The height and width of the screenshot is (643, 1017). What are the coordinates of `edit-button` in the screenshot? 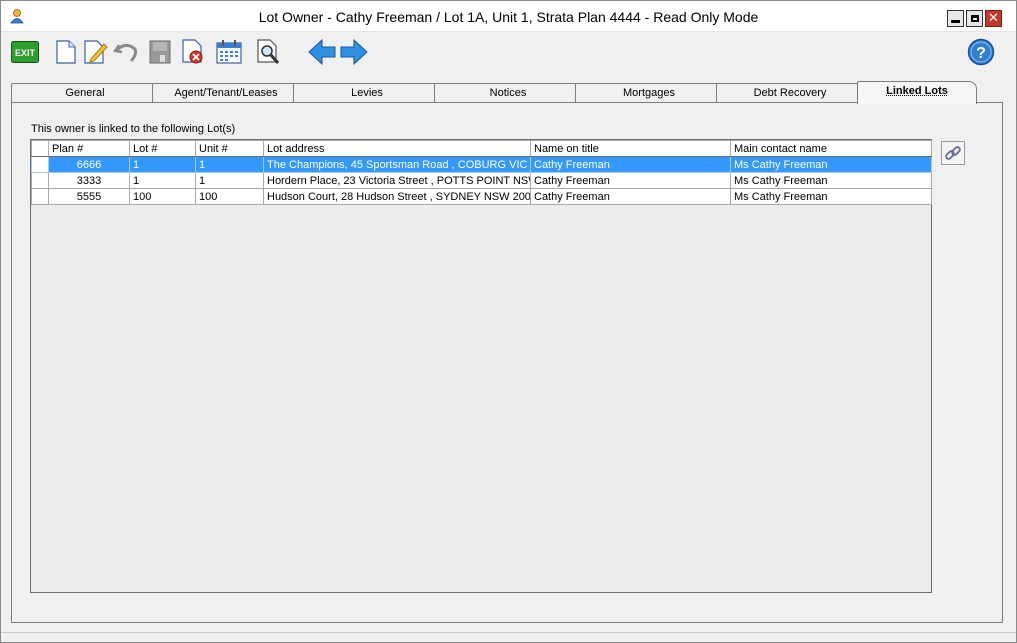 It's located at (96, 52).